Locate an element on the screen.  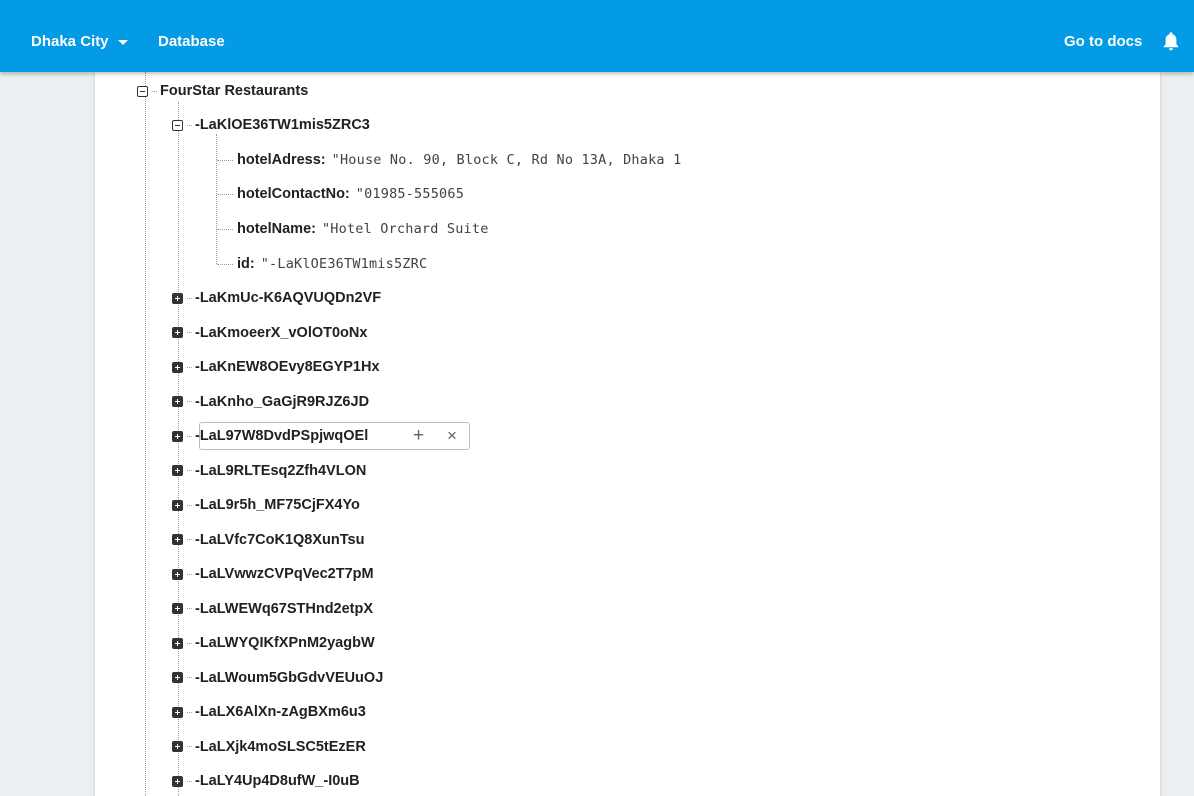
delete-node-icon: × is located at coordinates (452, 436).